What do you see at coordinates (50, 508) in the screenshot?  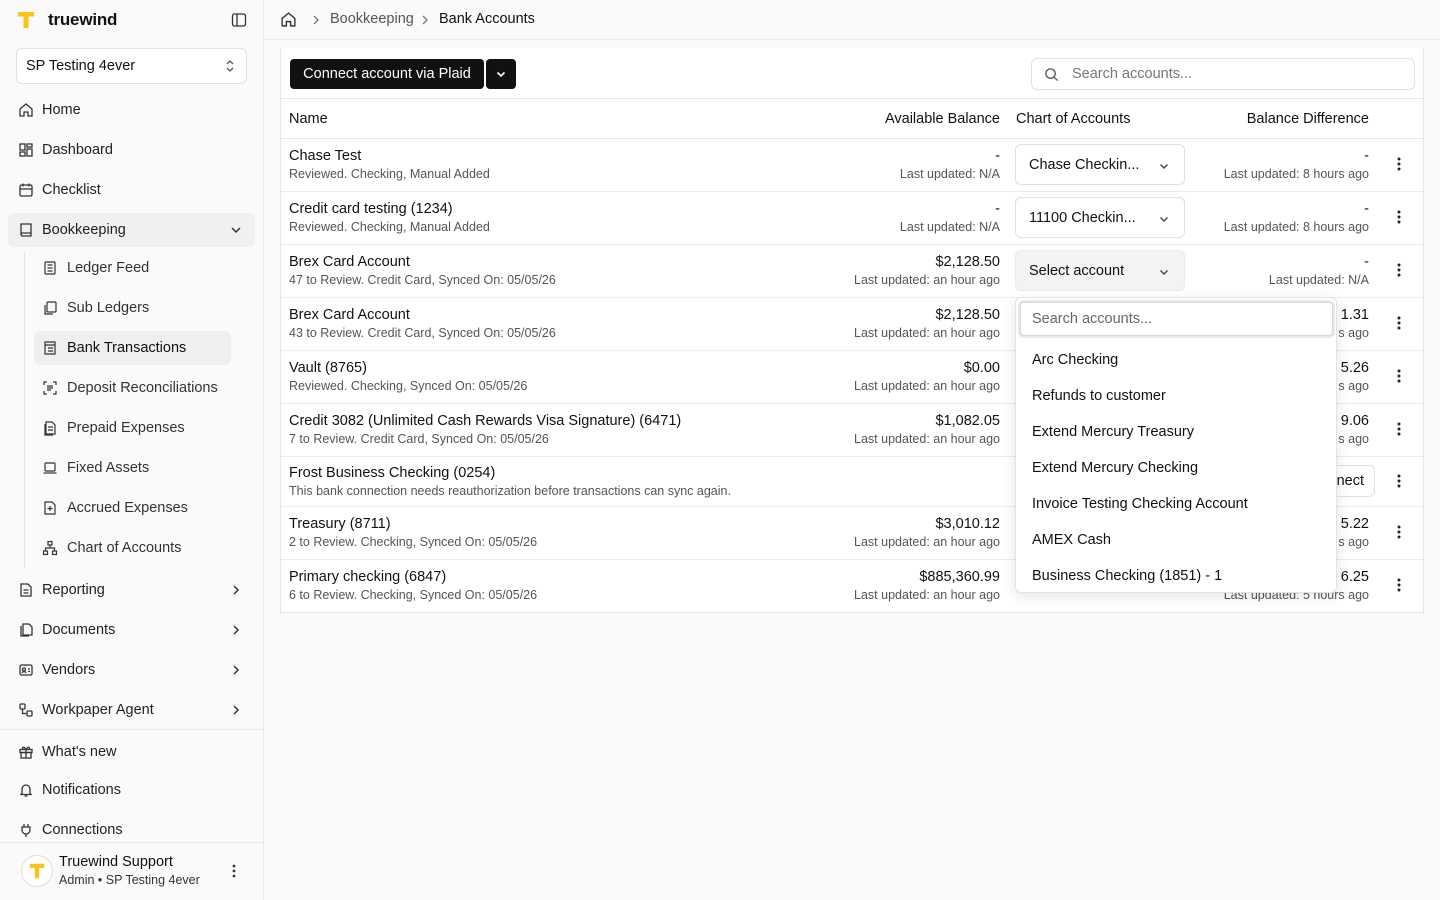 I see `file-plus-icon` at bounding box center [50, 508].